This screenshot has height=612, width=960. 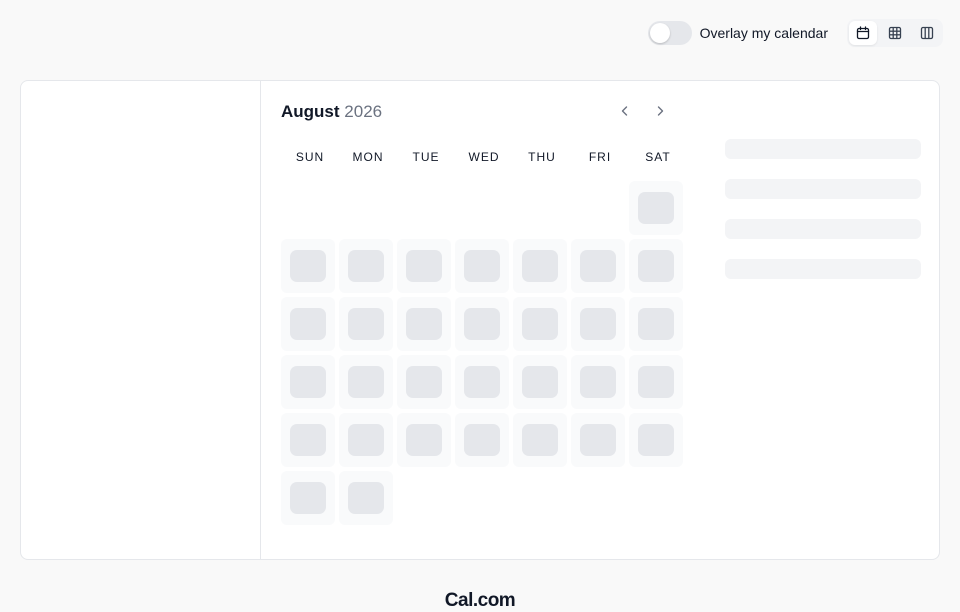 I want to click on column-view-button, so click(x=927, y=33).